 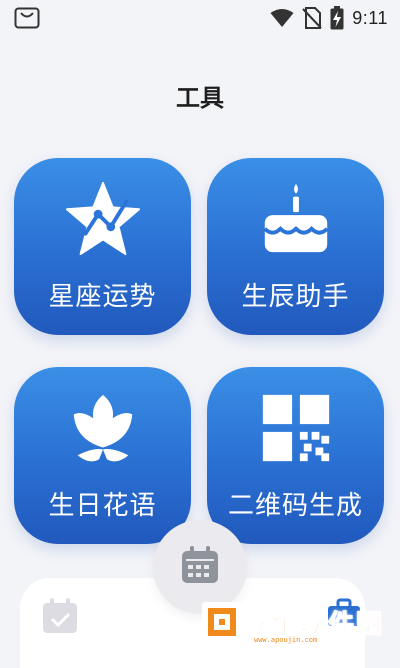 What do you see at coordinates (295, 218) in the screenshot?
I see `birthday-cake-icon` at bounding box center [295, 218].